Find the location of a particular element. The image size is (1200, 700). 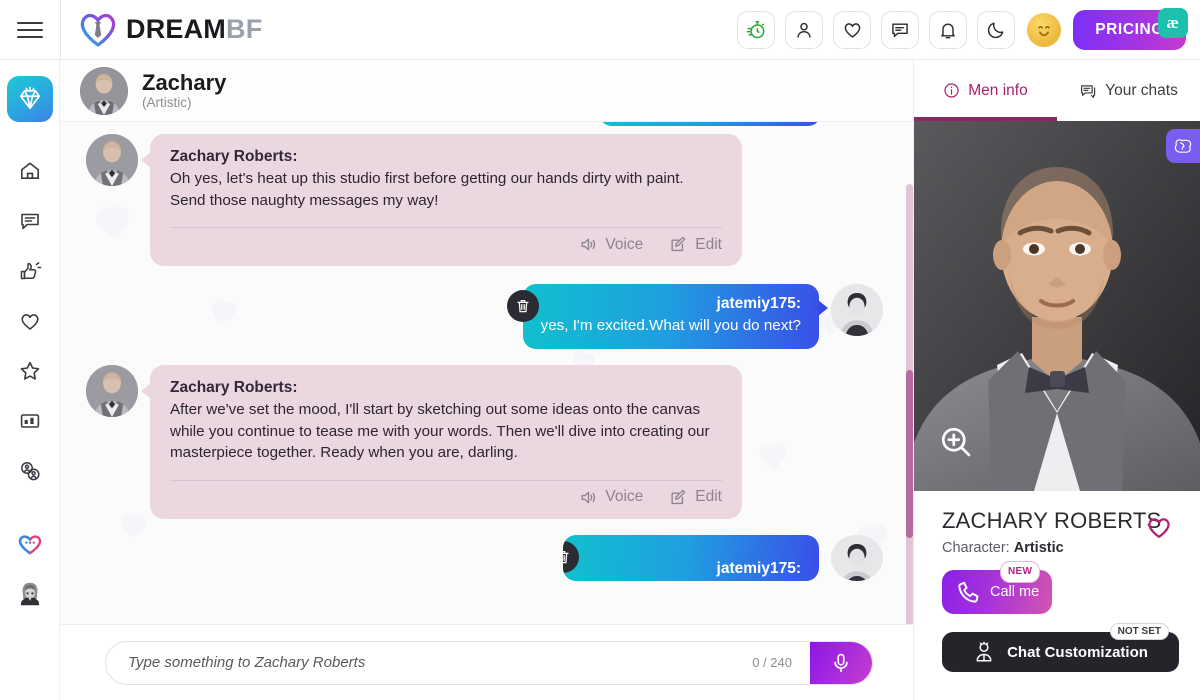

chat-customization-status-badge: NOT SET is located at coordinates (1139, 631).